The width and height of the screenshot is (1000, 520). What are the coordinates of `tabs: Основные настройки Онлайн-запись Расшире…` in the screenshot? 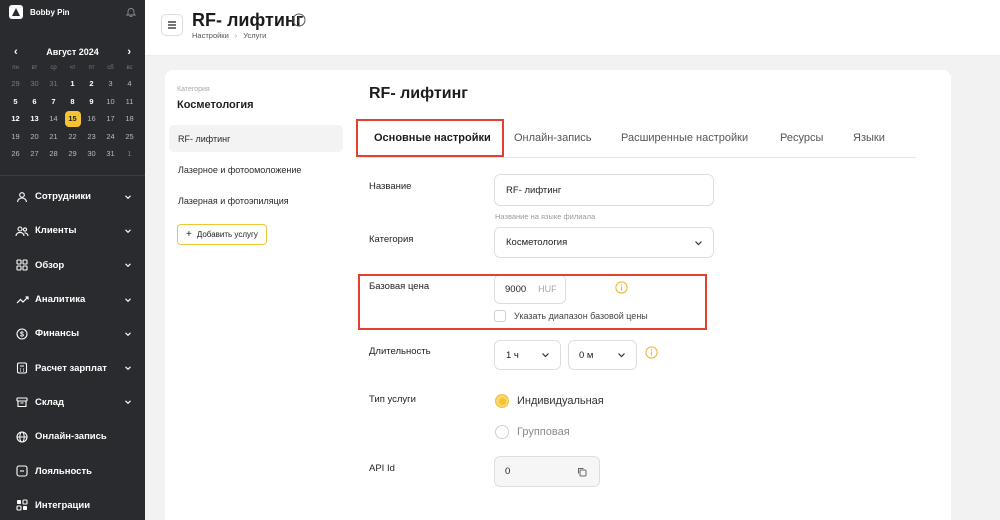 It's located at (637, 139).